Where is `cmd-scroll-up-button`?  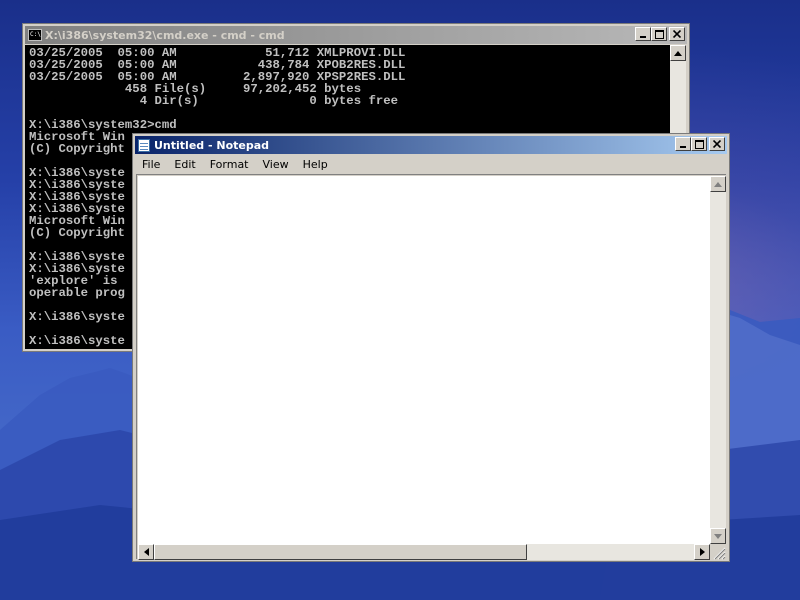
cmd-scroll-up-button is located at coordinates (678, 53).